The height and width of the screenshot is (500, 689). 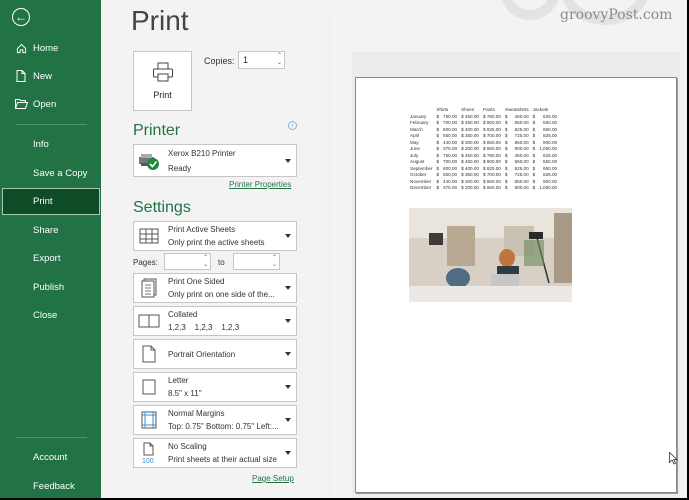 I want to click on setting-title: Print Active Sheets, so click(x=202, y=229).